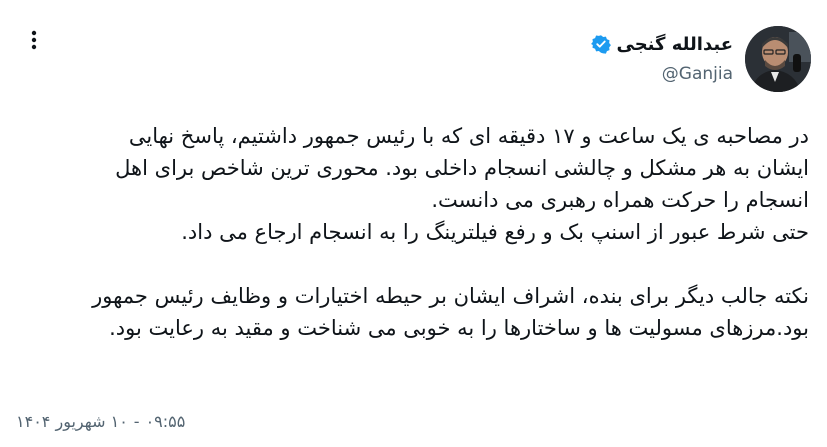 The image size is (827, 447). I want to click on tweet-date: ۱۰ شهریور ۱۴۰۴, so click(72, 421).